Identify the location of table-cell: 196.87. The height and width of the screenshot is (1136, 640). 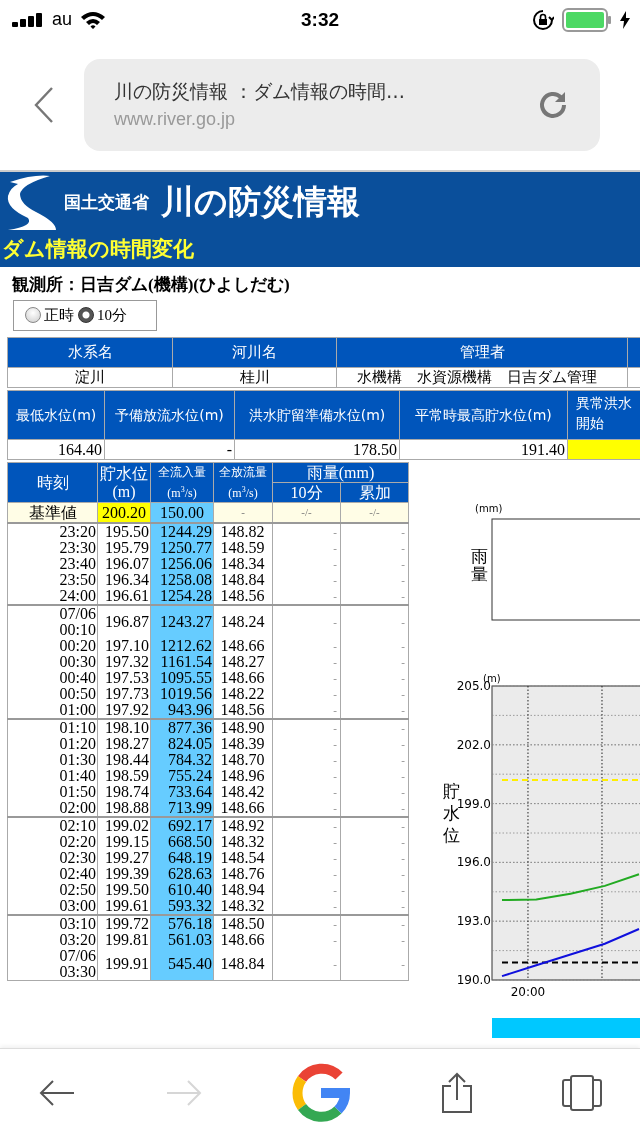
(124, 622).